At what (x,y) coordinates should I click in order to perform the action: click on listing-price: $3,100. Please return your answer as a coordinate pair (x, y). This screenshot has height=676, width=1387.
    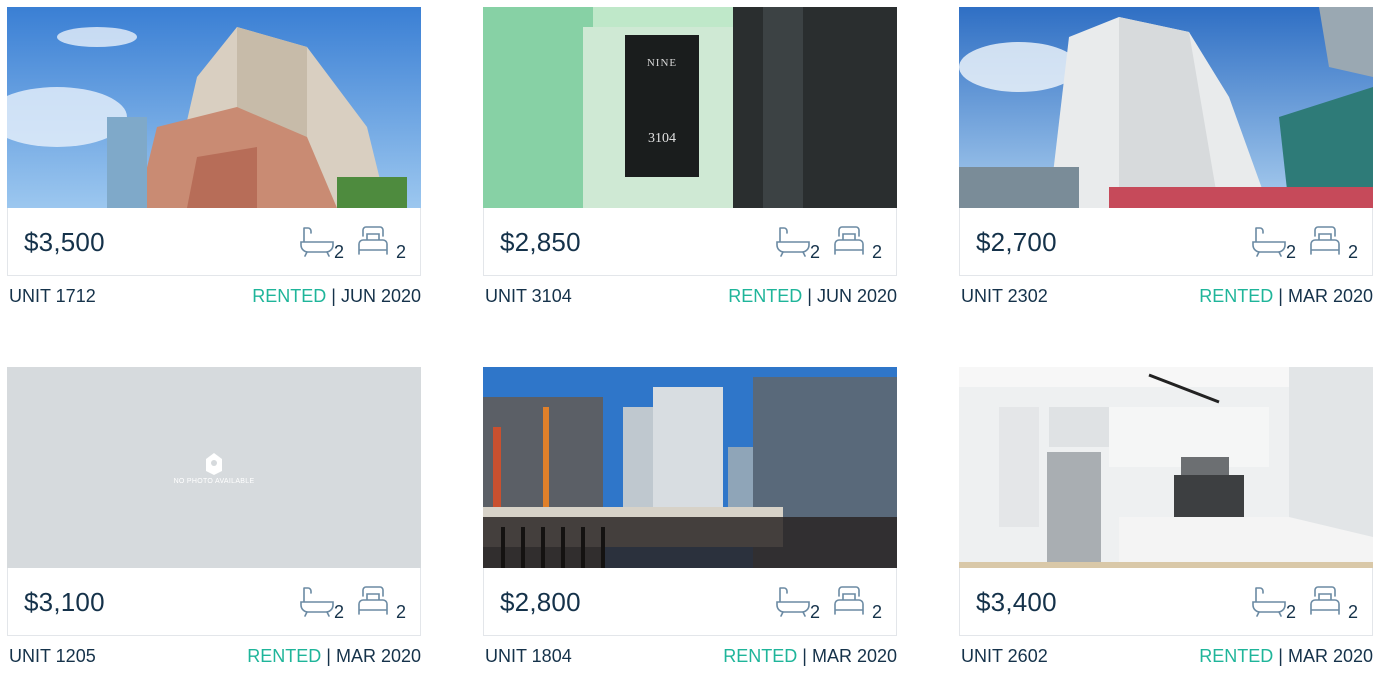
    Looking at the image, I should click on (64, 602).